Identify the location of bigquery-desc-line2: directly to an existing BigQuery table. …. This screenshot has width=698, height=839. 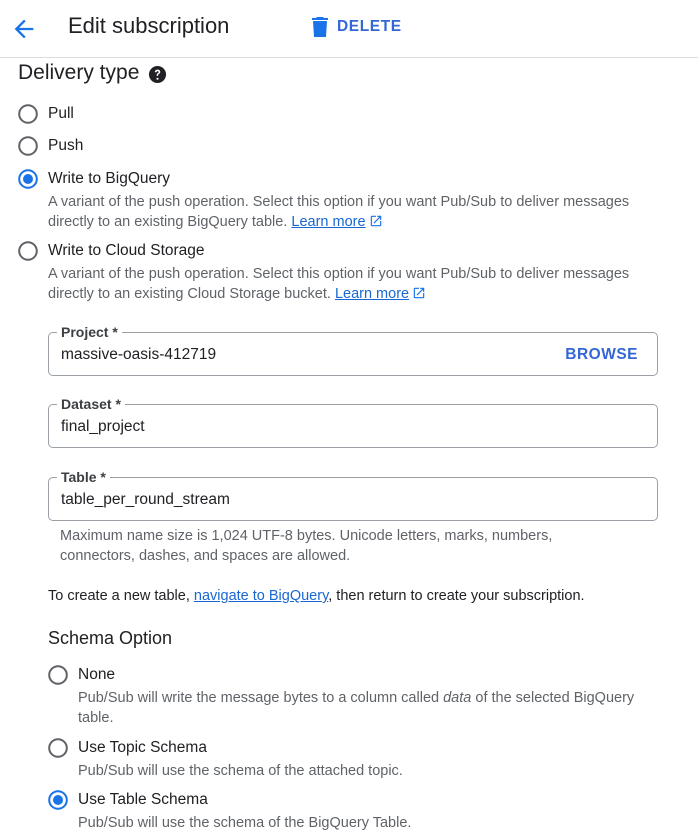
(338, 222).